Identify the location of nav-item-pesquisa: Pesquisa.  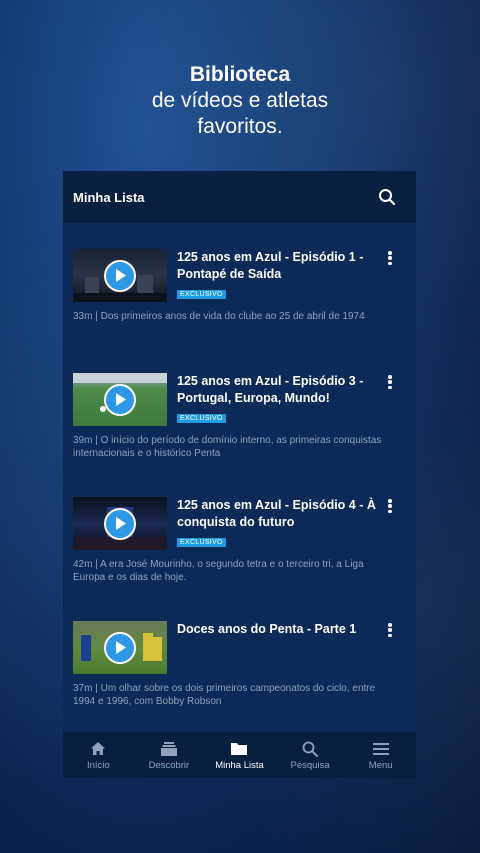
(310, 755).